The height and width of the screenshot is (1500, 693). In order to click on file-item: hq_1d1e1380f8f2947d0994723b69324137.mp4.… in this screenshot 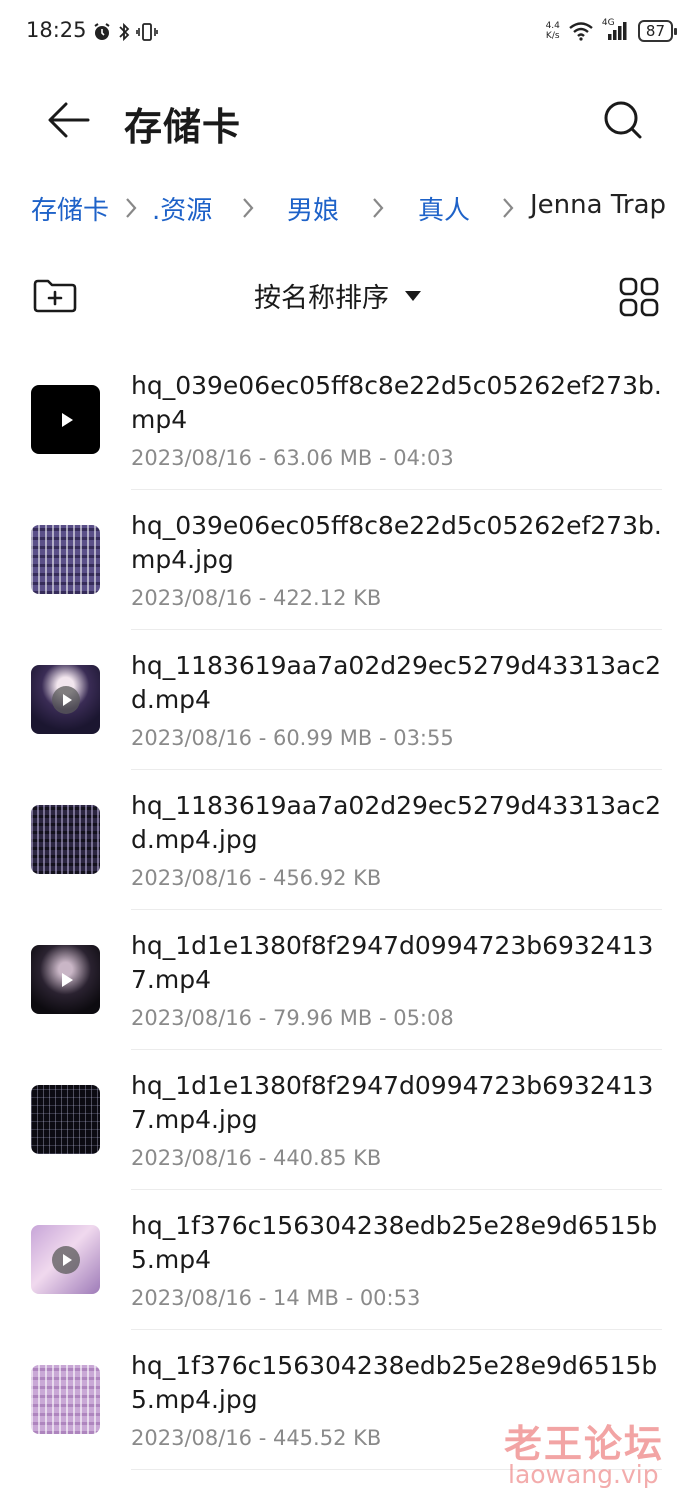, I will do `click(346, 1120)`.